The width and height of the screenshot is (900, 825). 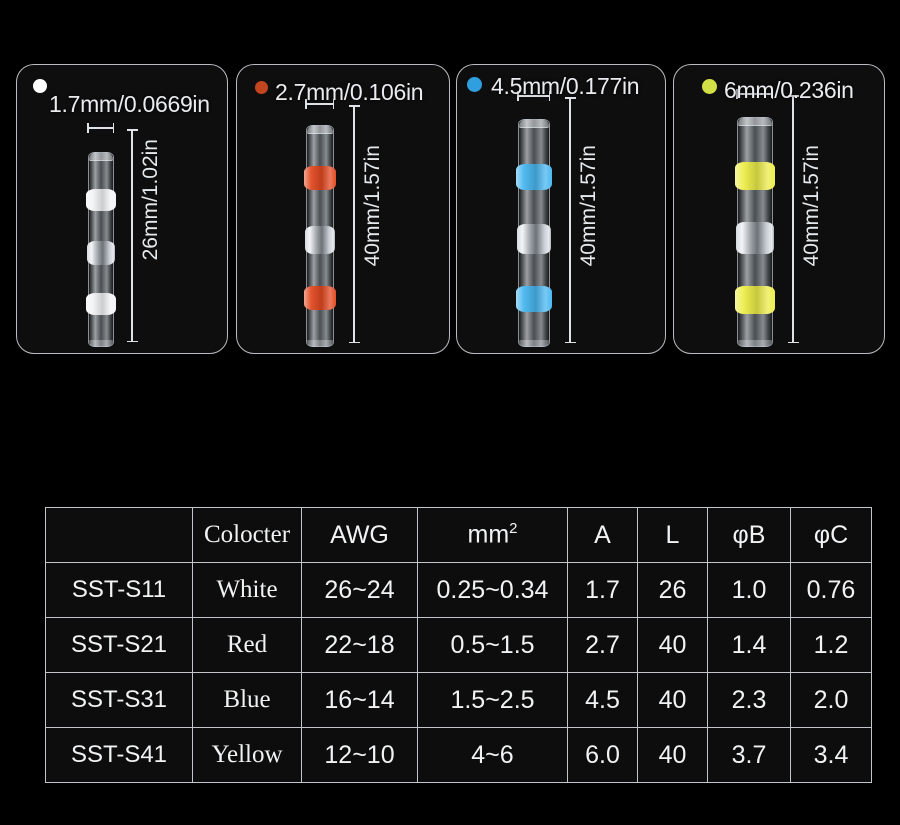 I want to click on card-diameter-label: 4.5mm/0.177in, so click(x=565, y=86).